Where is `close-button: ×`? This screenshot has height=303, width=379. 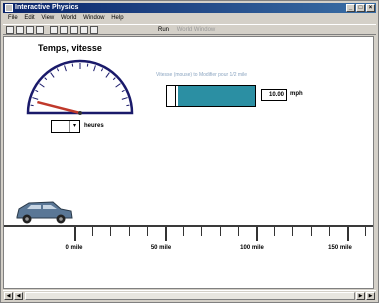
close-button: × is located at coordinates (370, 8).